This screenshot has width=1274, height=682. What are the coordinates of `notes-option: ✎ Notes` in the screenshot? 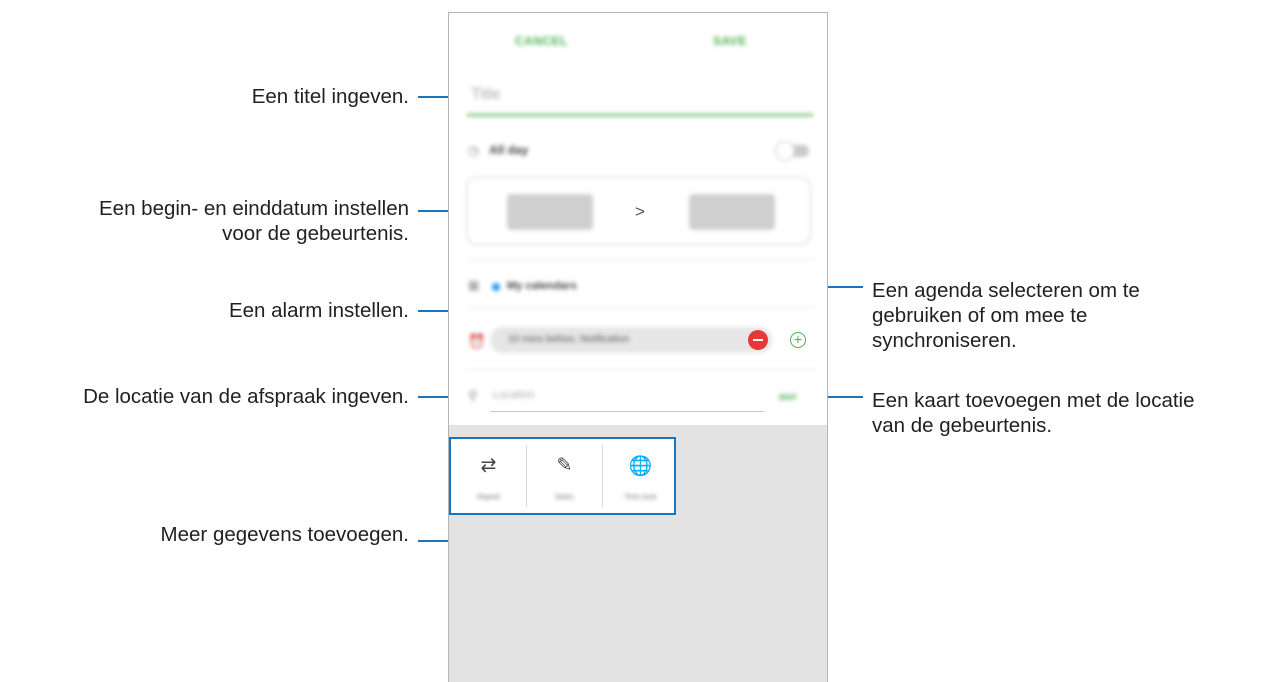 It's located at (564, 476).